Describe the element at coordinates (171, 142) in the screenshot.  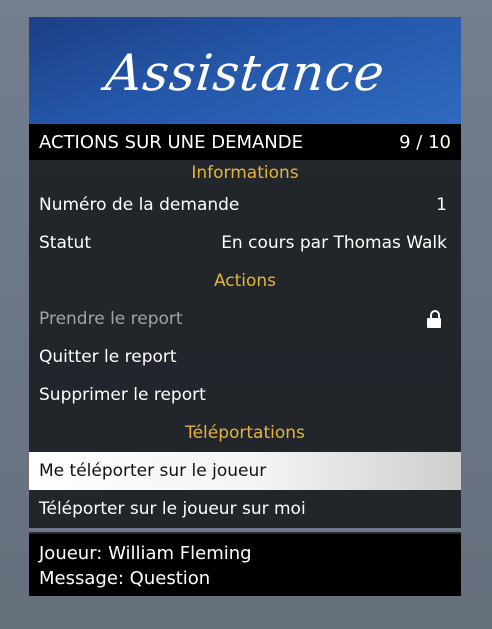
I see `subtitle-text: ACTIONS SUR UNE DEMANDE` at that location.